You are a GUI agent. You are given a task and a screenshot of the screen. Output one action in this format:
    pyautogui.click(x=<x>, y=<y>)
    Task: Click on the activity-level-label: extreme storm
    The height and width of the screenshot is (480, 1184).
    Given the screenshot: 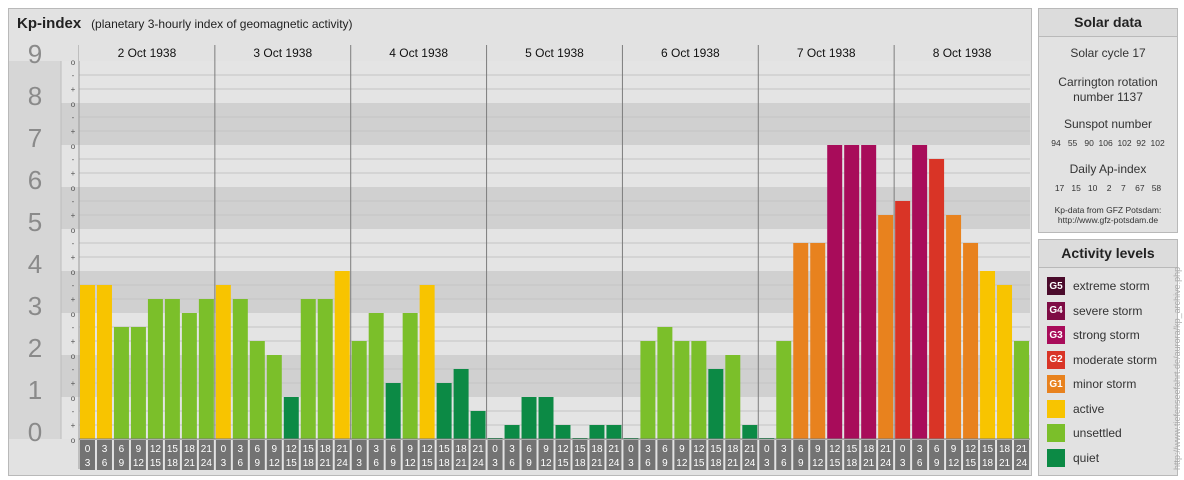 What is the action you would take?
    pyautogui.click(x=1111, y=286)
    